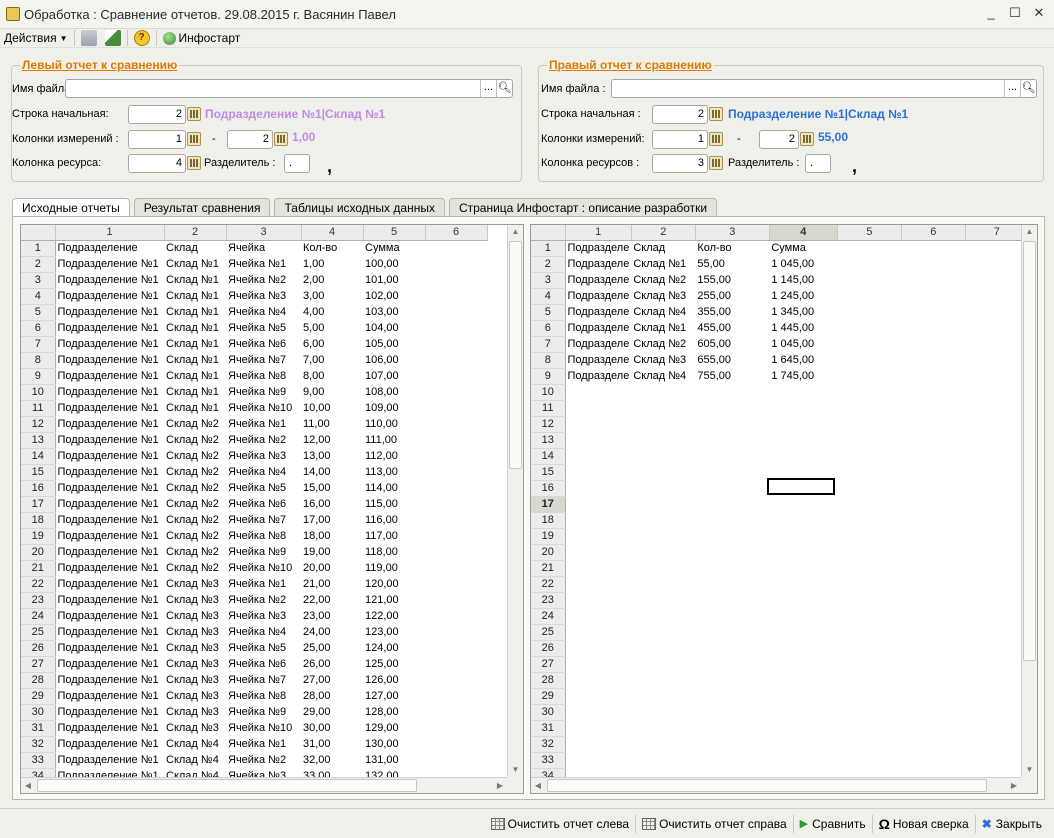  I want to click on grid-cell: 455,00, so click(732, 329).